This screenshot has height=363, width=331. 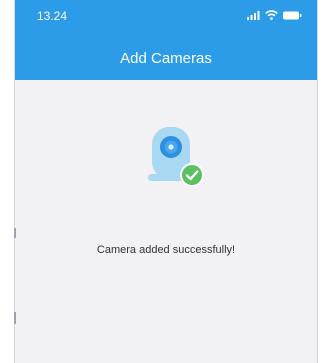 What do you see at coordinates (176, 157) in the screenshot?
I see `camera-added-success-icon` at bounding box center [176, 157].